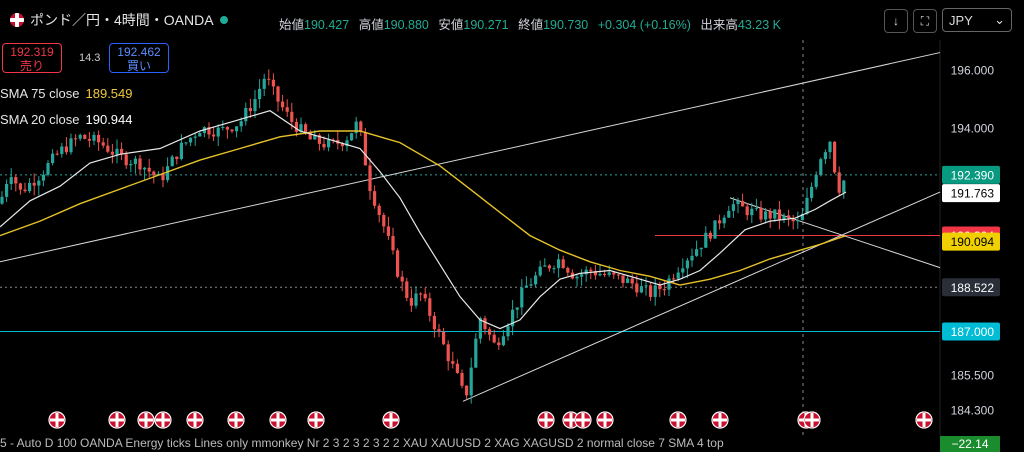 This screenshot has width=1024, height=452. What do you see at coordinates (119, 20) in the screenshot?
I see `symbol-title: ポンド／円・4時間・OANDA` at bounding box center [119, 20].